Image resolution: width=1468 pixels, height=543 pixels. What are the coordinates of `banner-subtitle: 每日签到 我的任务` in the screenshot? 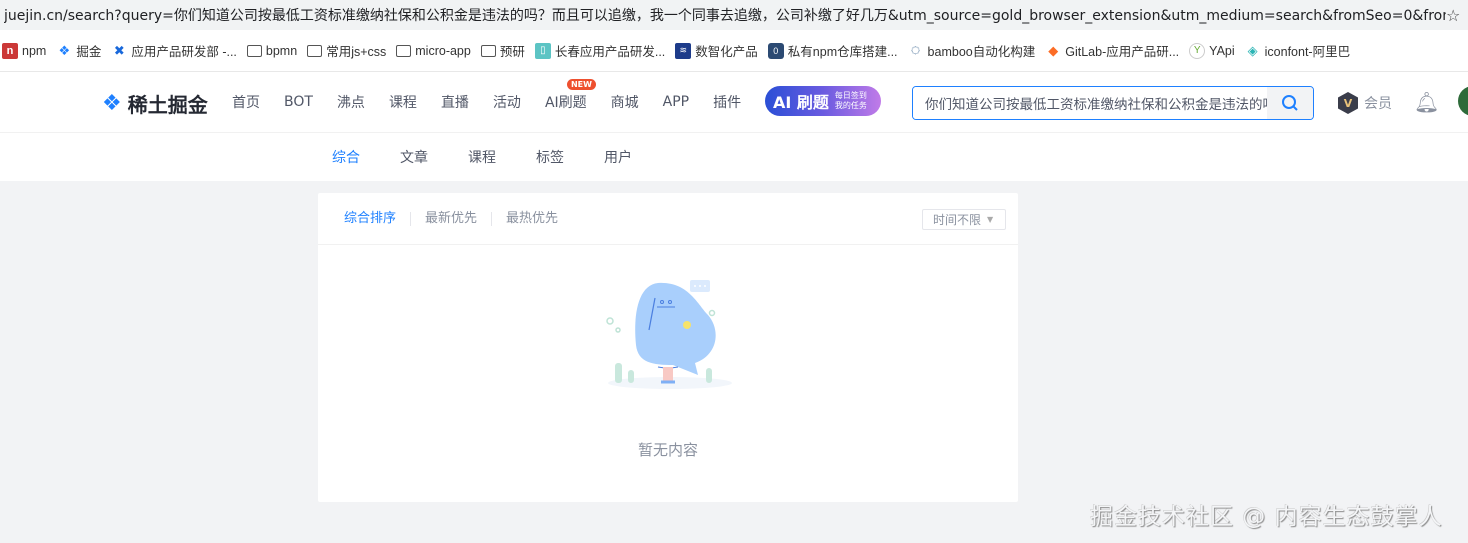 It's located at (851, 101).